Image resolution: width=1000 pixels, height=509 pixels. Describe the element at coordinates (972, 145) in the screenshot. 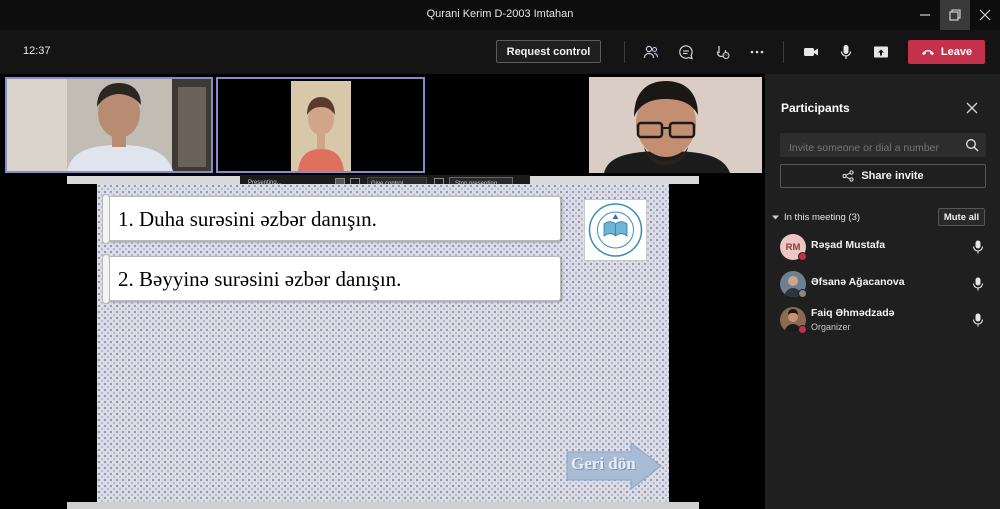

I see `search-icon` at that location.